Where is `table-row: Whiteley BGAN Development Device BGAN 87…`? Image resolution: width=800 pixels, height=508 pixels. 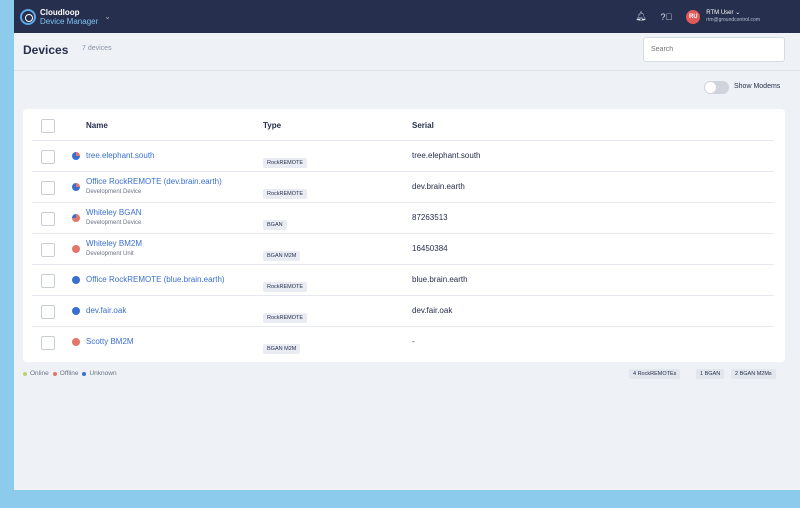 table-row: Whiteley BGAN Development Device BGAN 87… is located at coordinates (403, 218).